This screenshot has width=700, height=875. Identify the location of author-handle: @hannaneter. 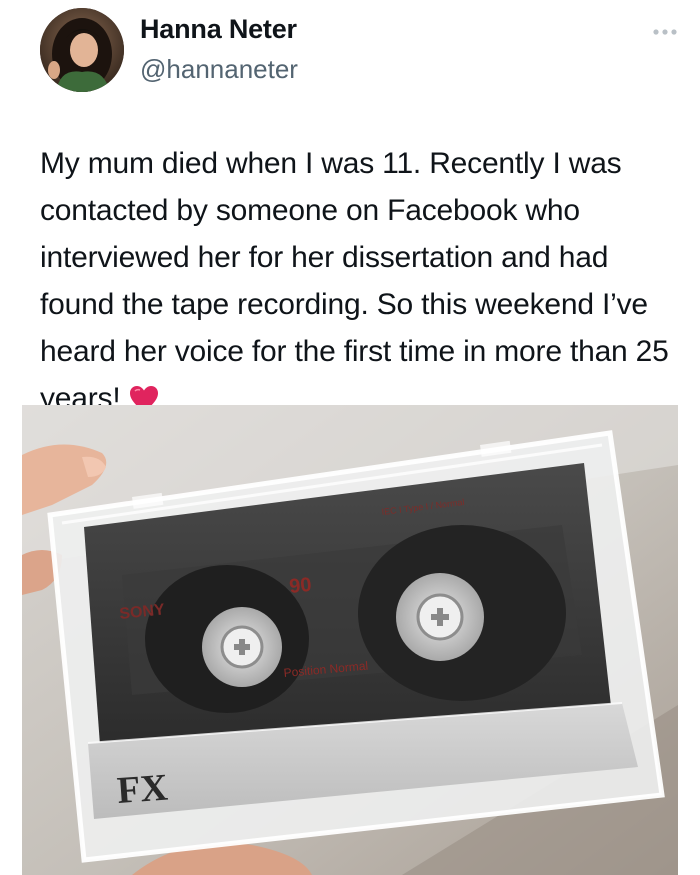
(219, 69).